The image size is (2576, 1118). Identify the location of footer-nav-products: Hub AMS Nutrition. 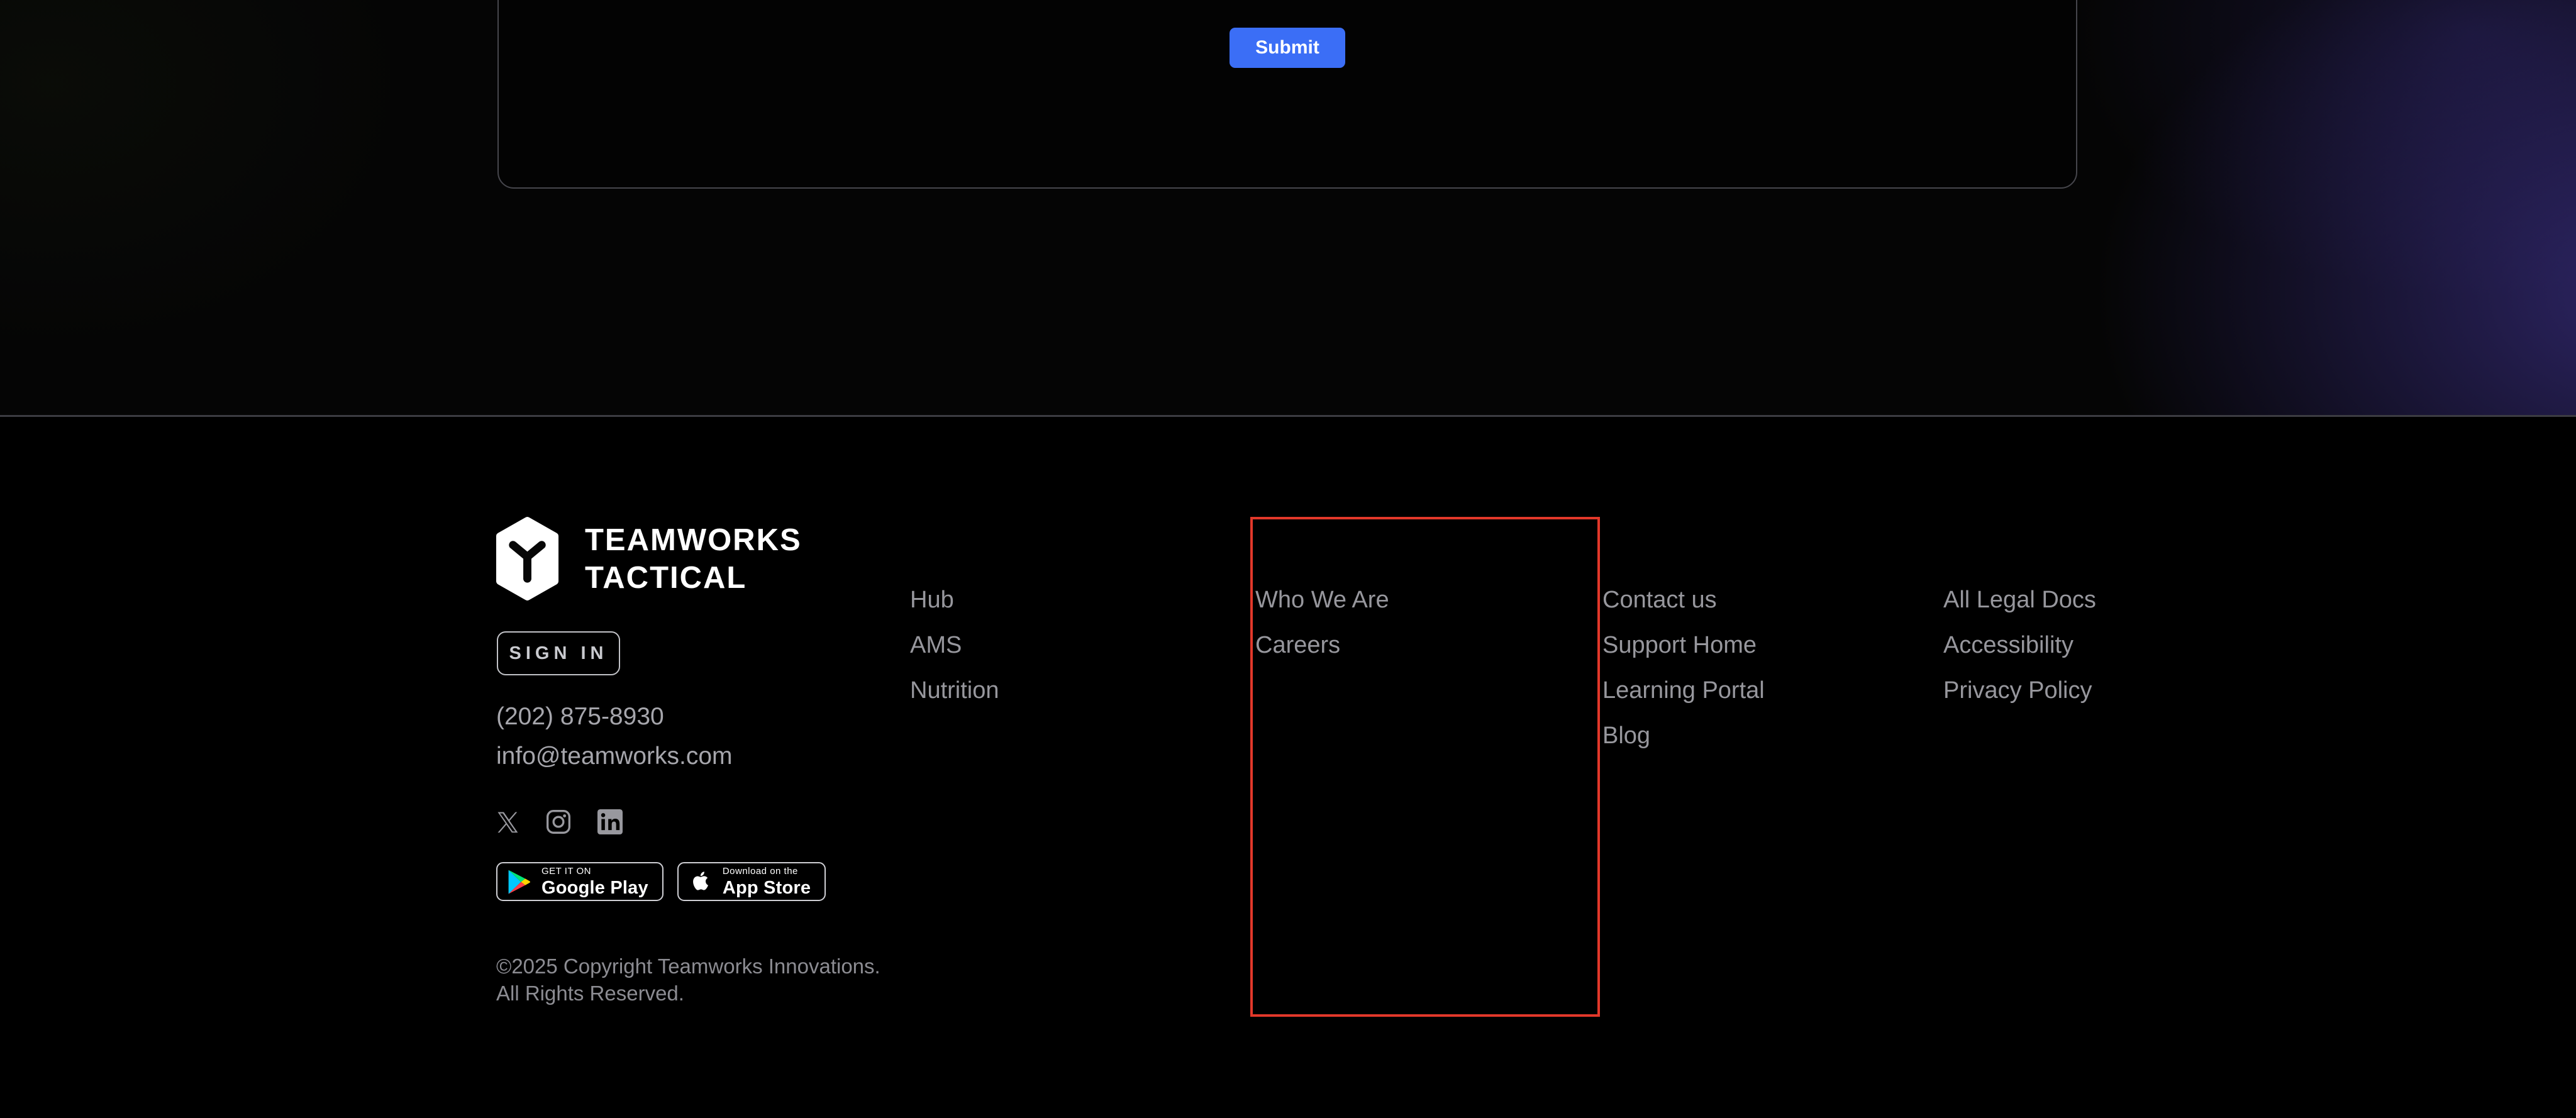
(954, 653).